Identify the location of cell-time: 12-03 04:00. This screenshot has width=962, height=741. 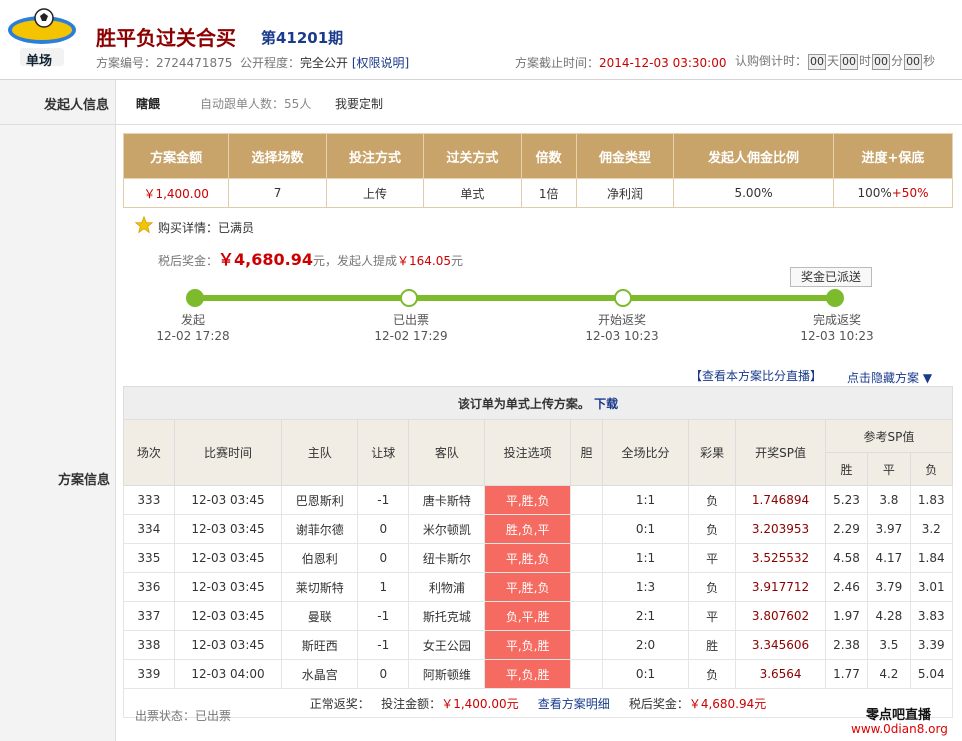
(228, 674).